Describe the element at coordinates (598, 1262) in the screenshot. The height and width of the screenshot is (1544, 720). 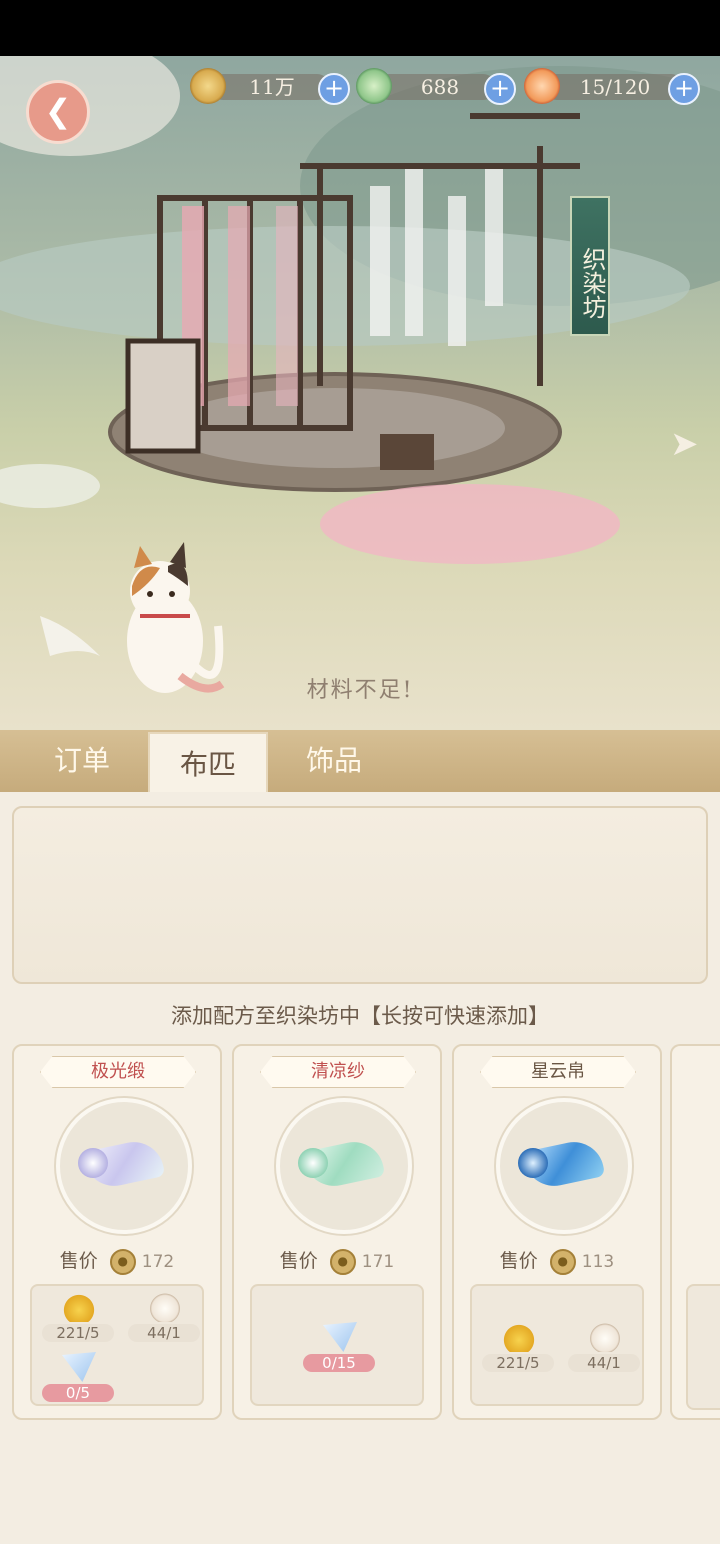
I see `price-value: 113` at that location.